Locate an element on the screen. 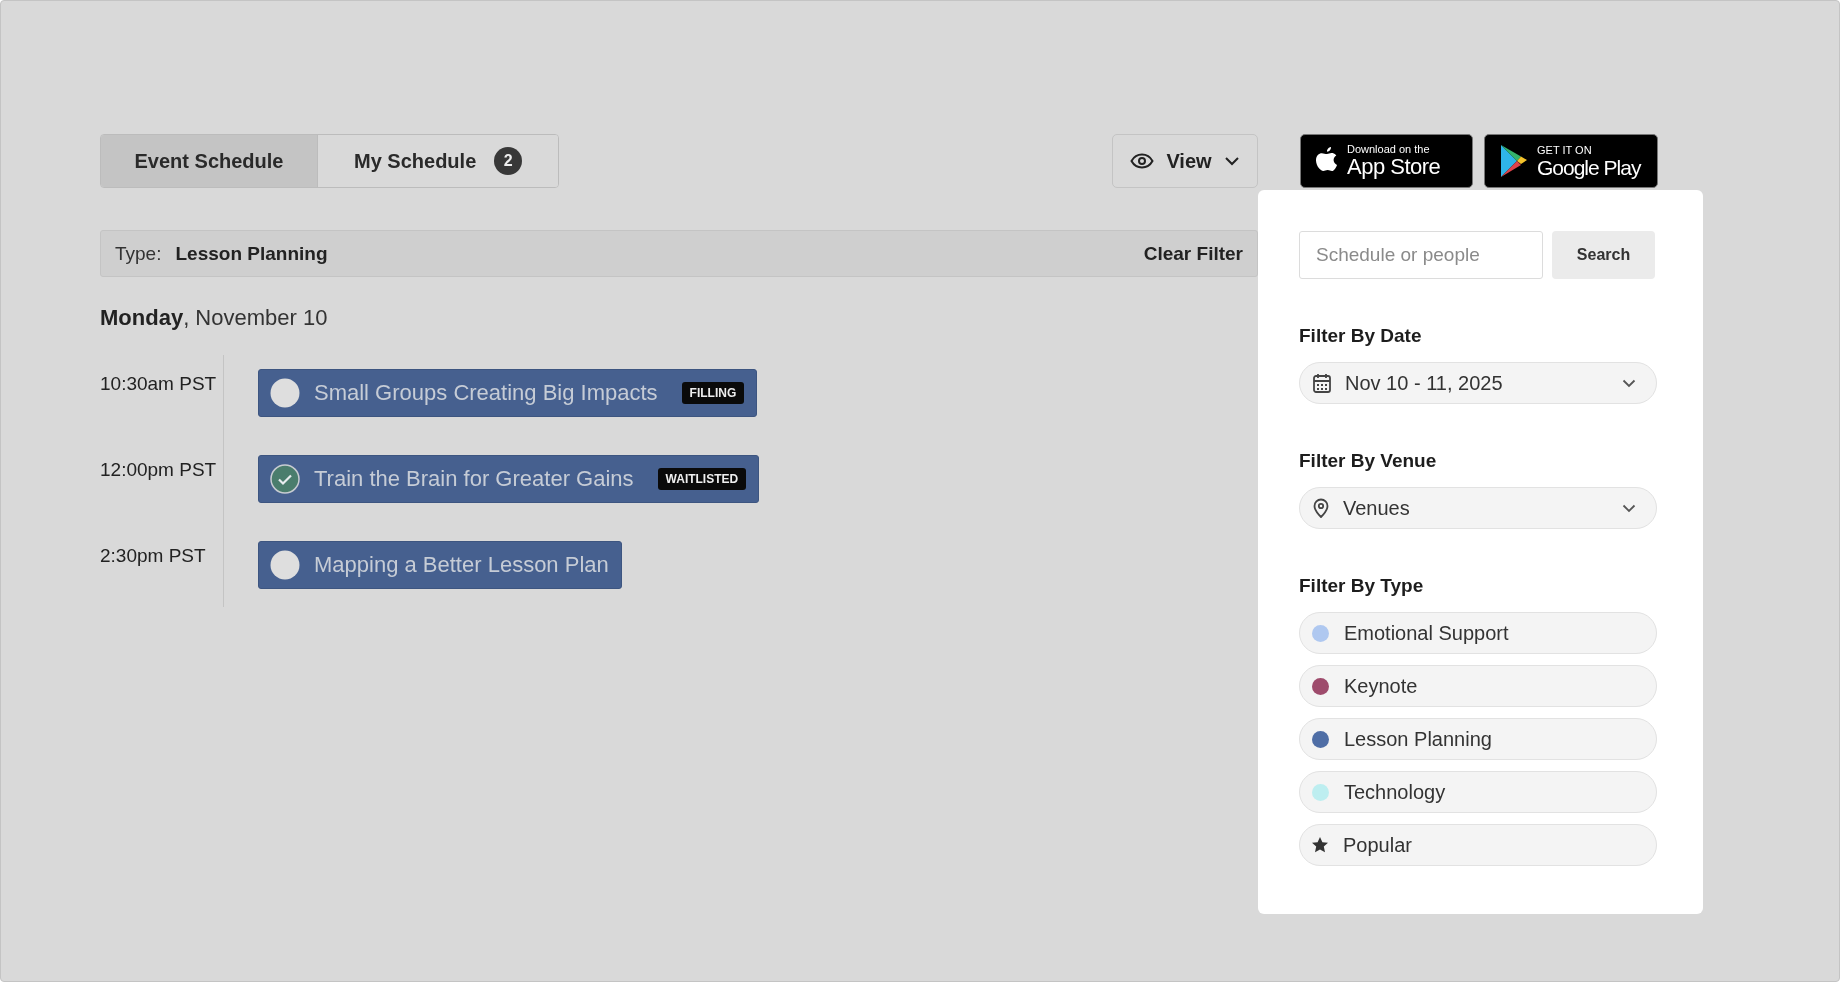 This screenshot has width=1840, height=982. search-field: Schedule or people is located at coordinates (1421, 255).